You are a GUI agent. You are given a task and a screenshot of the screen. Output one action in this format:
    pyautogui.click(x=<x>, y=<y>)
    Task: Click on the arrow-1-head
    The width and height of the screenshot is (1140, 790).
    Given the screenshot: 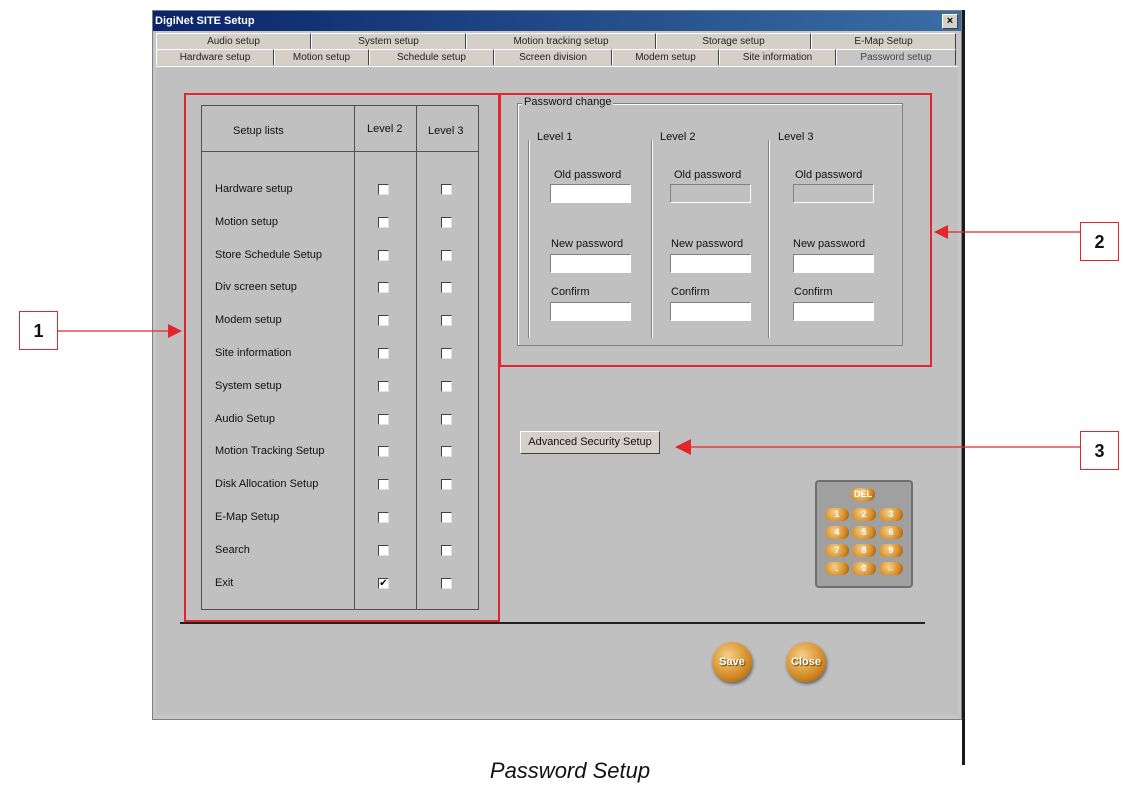 What is the action you would take?
    pyautogui.click(x=175, y=331)
    